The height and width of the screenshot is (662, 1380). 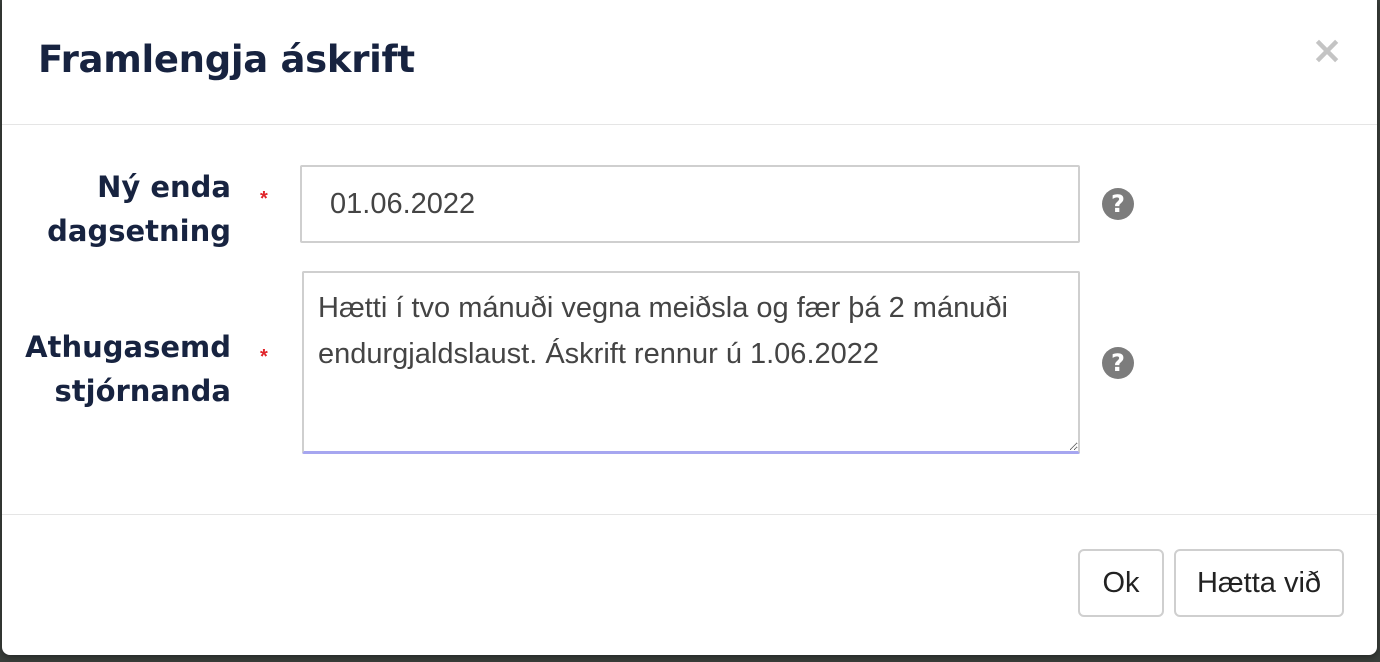 I want to click on cancel-button: Hætta við, so click(x=1259, y=583).